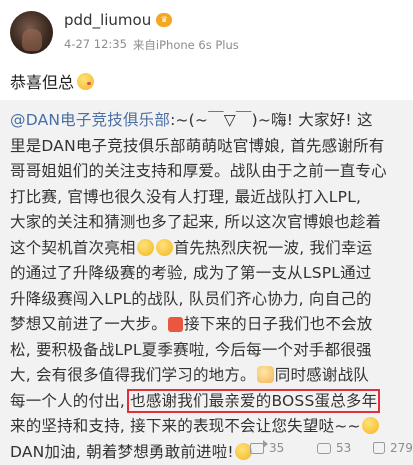  Describe the element at coordinates (31, 32) in the screenshot. I see `avatar` at that location.